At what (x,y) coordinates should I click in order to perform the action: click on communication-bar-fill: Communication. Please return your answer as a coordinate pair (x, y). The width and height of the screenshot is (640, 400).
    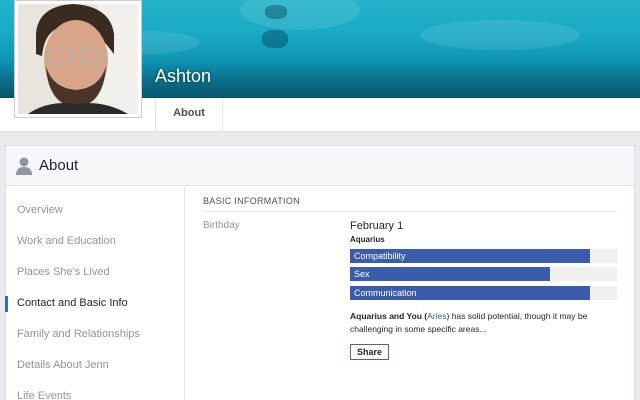
    Looking at the image, I should click on (470, 293).